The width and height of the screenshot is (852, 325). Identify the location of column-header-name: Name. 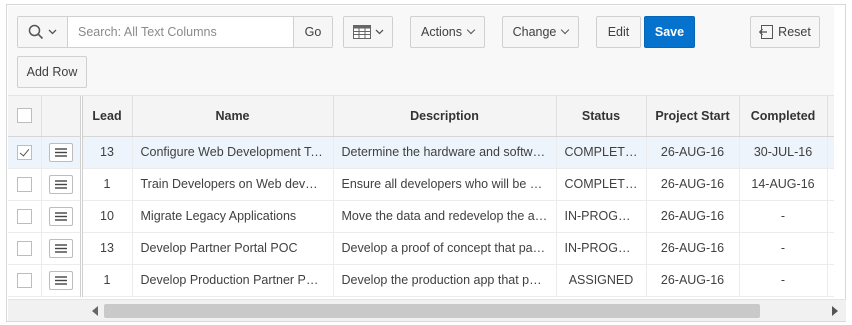
(233, 116).